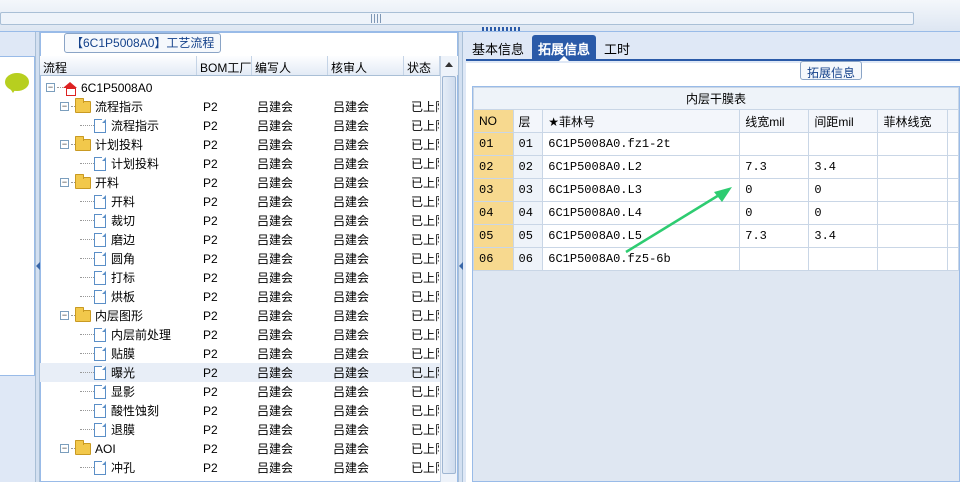  What do you see at coordinates (240, 296) in the screenshot?
I see `tree-row: 烘板 P2 吕建会 吕建会 已上队` at bounding box center [240, 296].